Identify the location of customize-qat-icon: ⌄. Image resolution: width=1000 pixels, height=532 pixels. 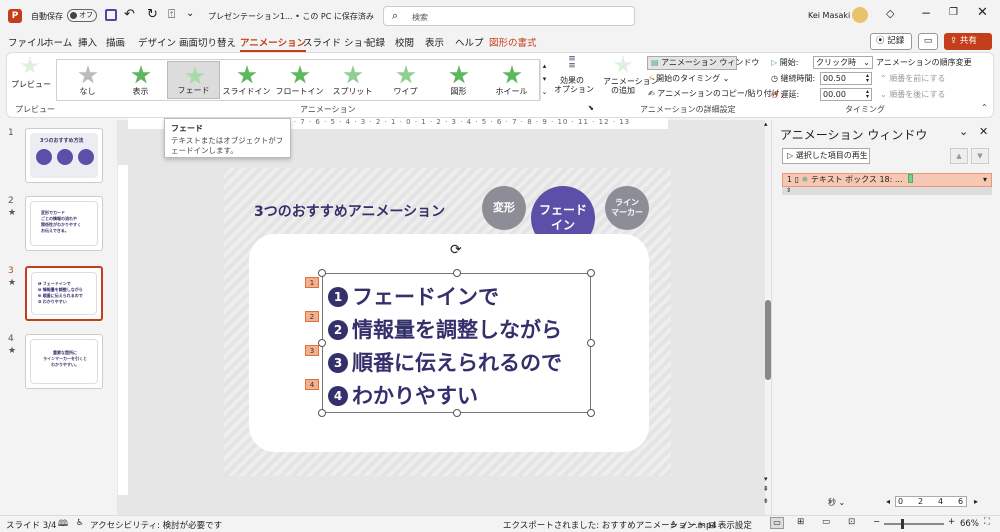
(190, 13).